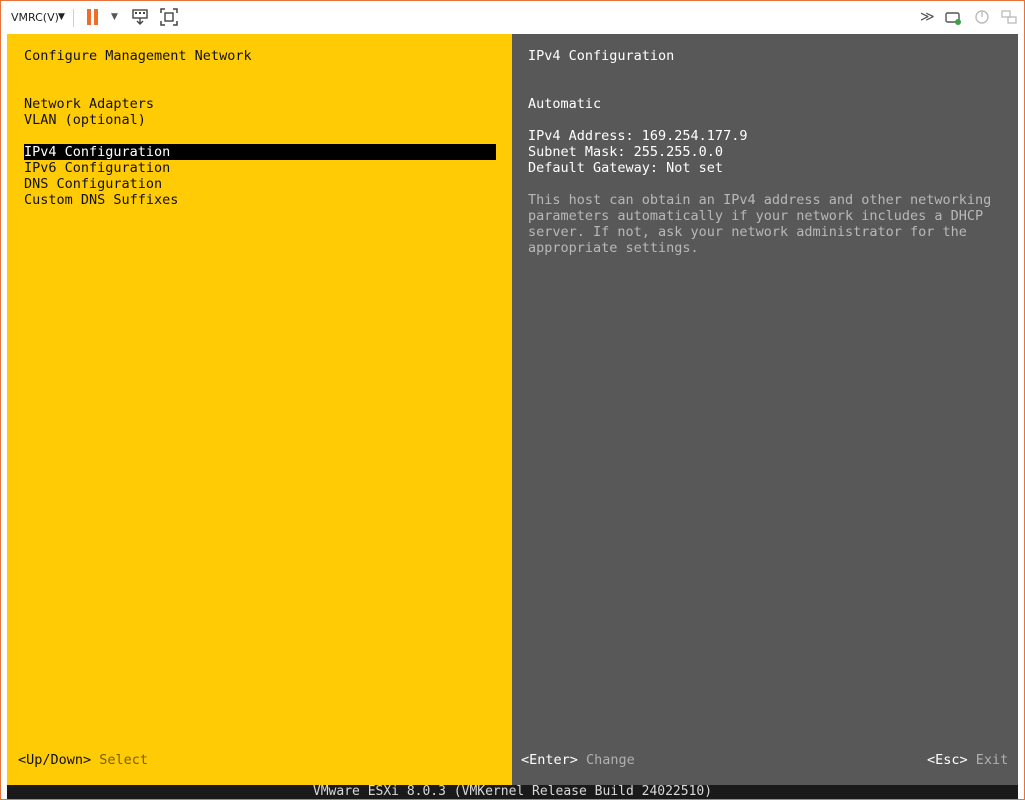 The width and height of the screenshot is (1025, 800). I want to click on network-icon, so click(1009, 17).